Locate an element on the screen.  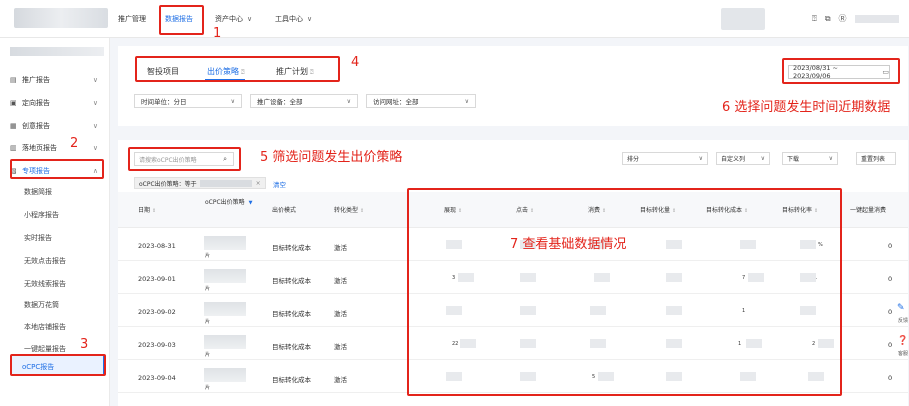
sidebar-sub-invalid-click: 无效点击报告 is located at coordinates (45, 261).